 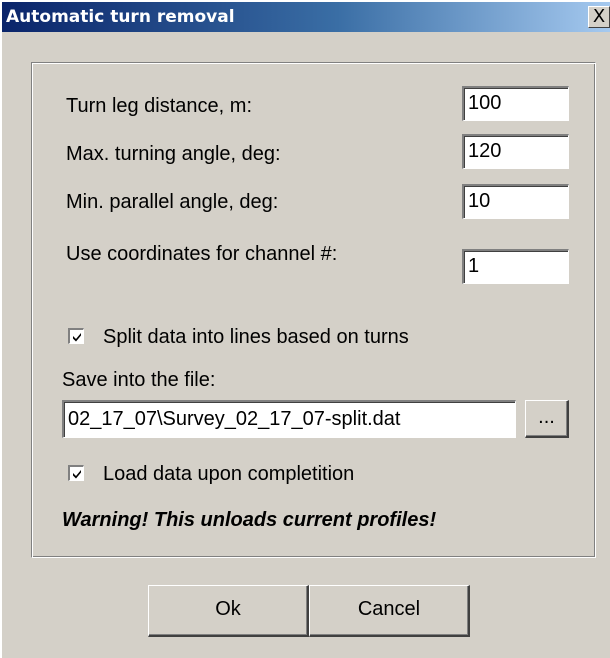 What do you see at coordinates (515, 201) in the screenshot?
I see `min-parallel-angle-input: 10` at bounding box center [515, 201].